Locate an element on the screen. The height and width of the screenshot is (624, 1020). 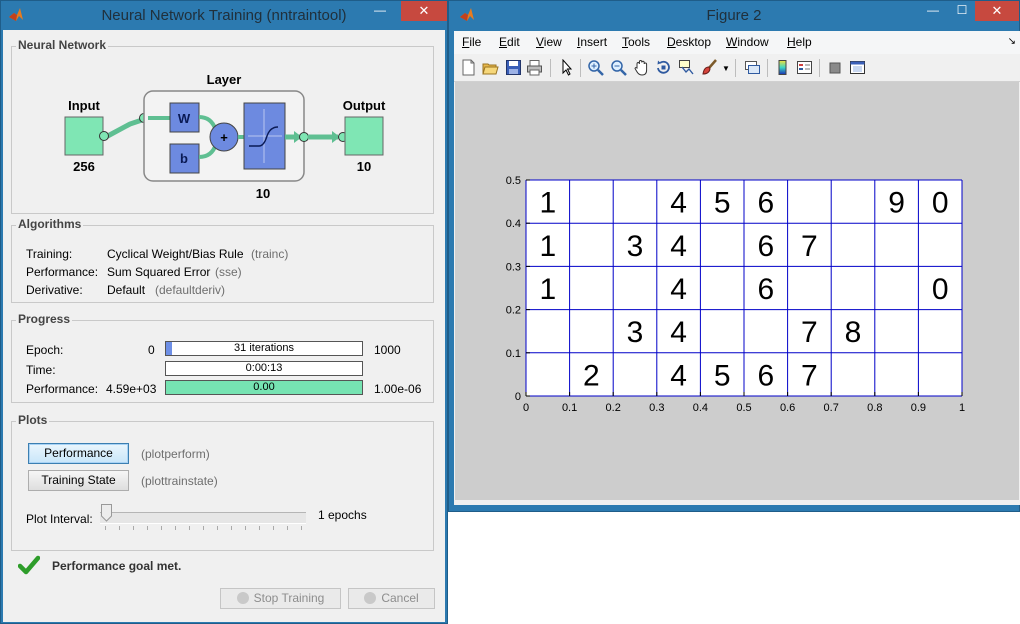
cancel-button: Cancel is located at coordinates (391, 598).